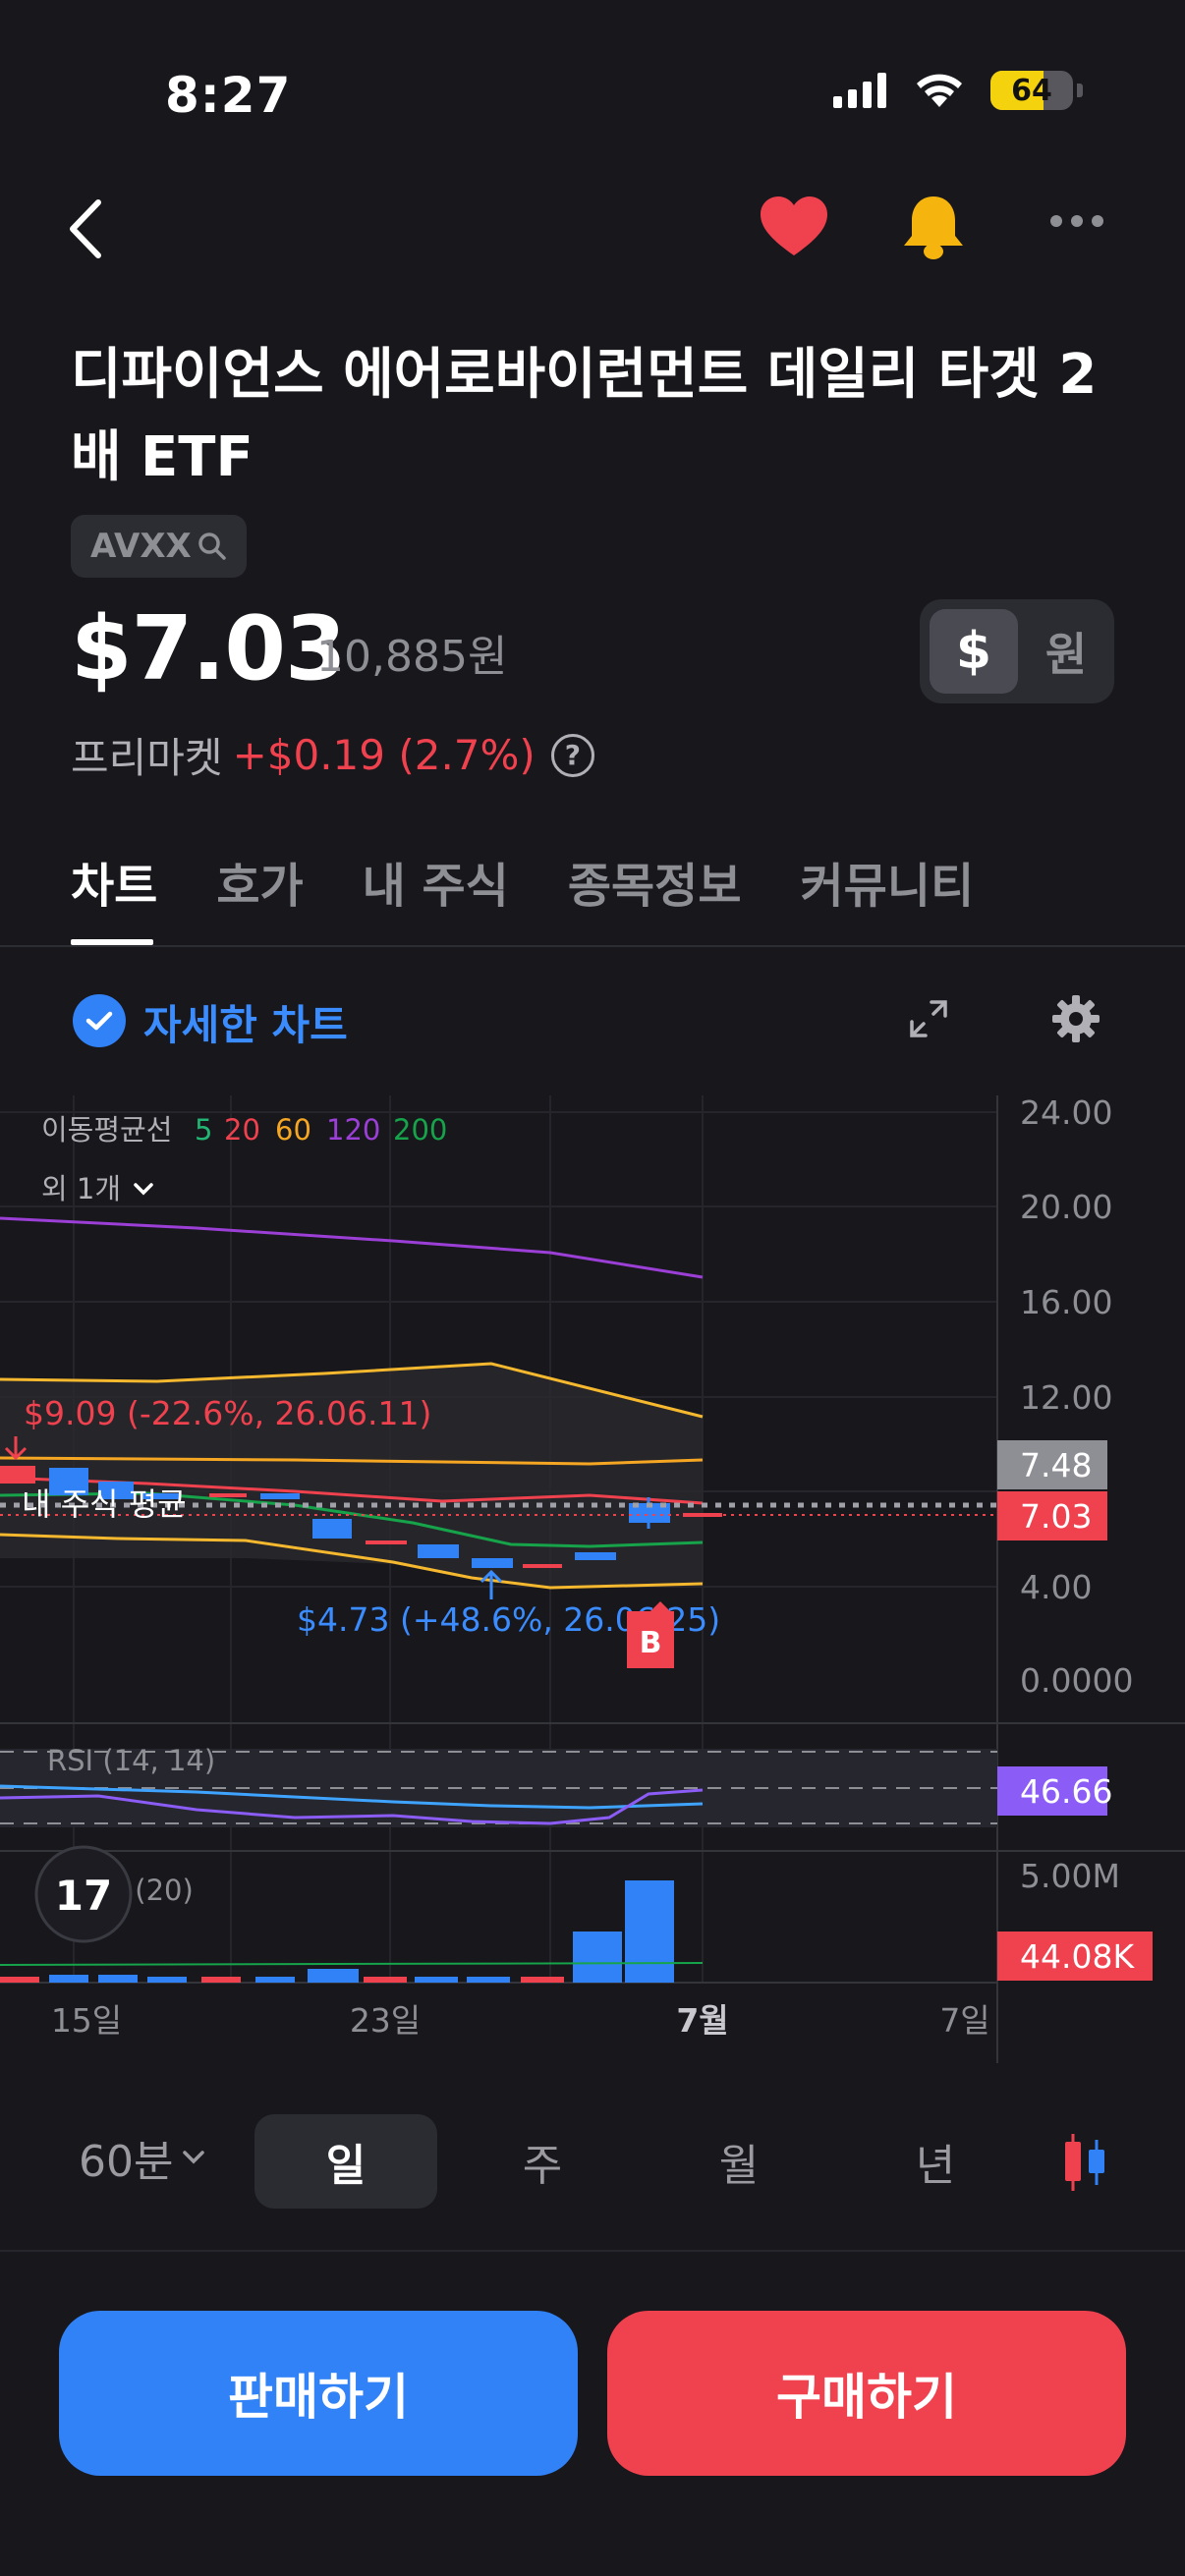 The image size is (1185, 2576). What do you see at coordinates (1056, 1465) in the screenshot?
I see `avg-price-value: 7.48` at bounding box center [1056, 1465].